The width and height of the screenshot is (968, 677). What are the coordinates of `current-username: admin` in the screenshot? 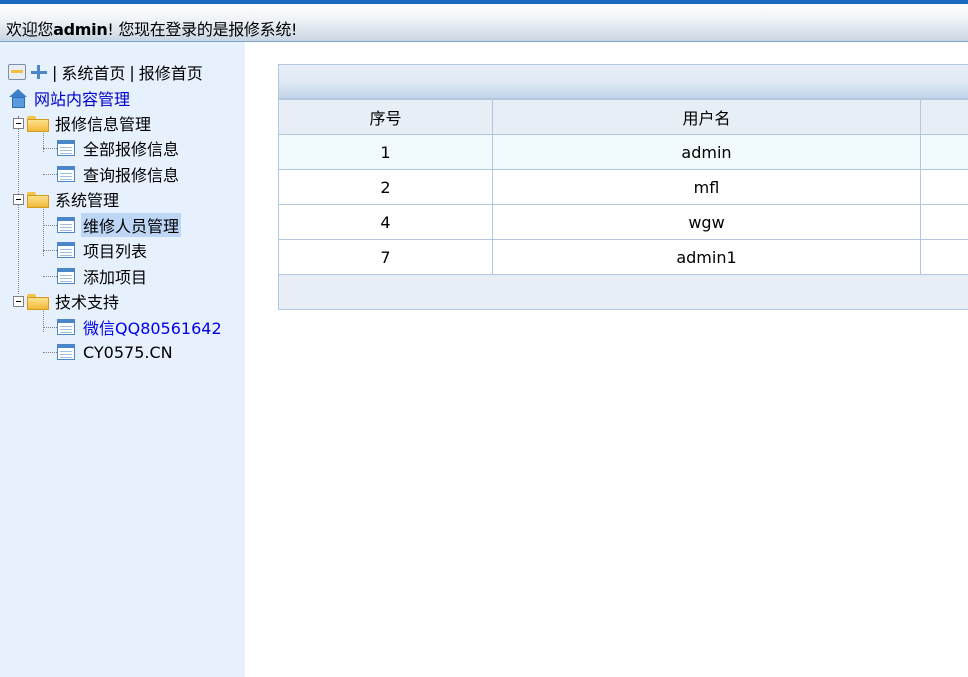 It's located at (80, 29).